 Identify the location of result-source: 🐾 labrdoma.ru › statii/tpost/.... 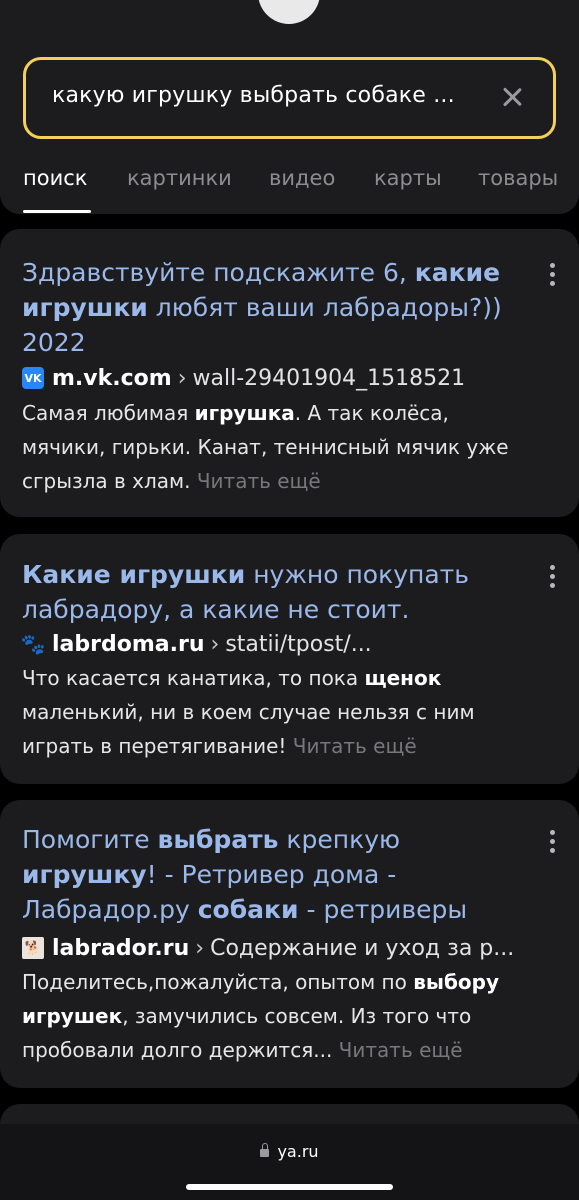
(290, 644).